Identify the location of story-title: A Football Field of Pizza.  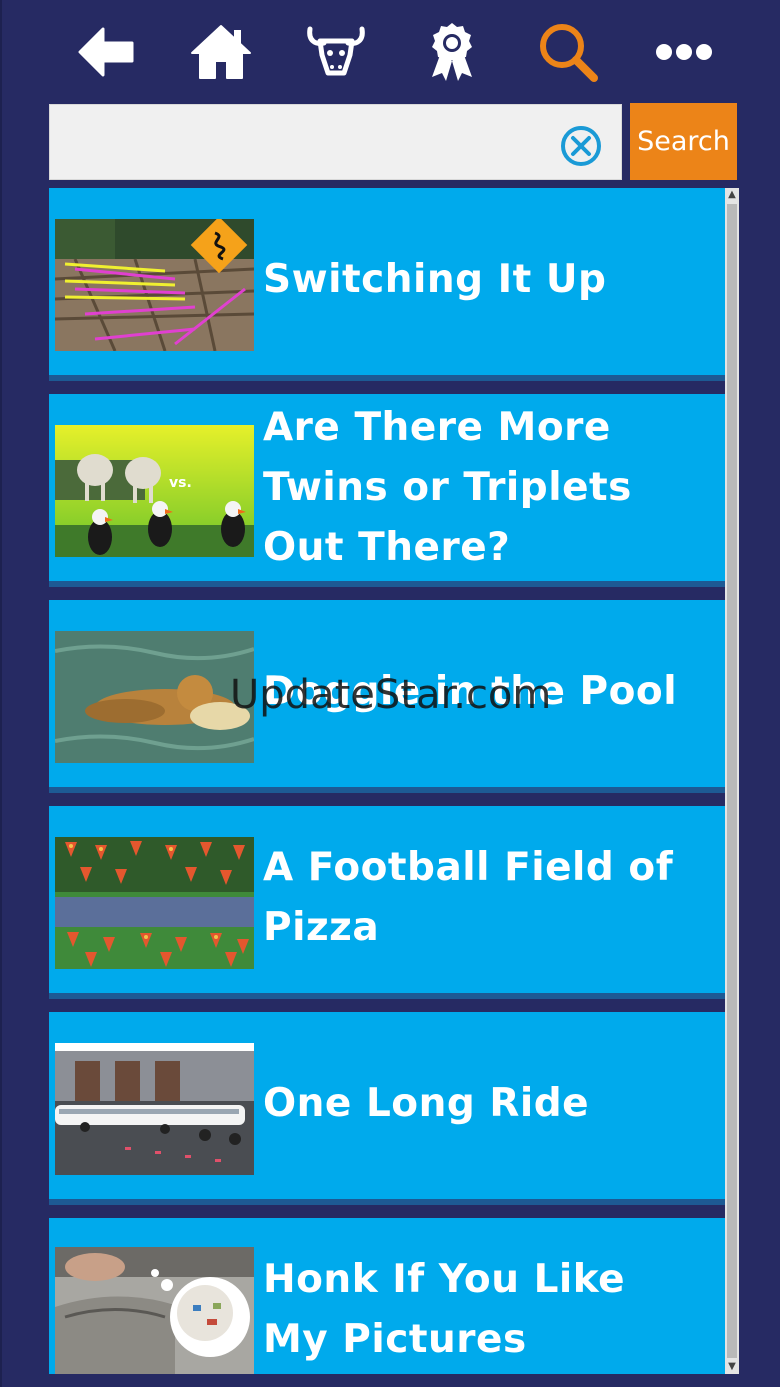
(468, 897).